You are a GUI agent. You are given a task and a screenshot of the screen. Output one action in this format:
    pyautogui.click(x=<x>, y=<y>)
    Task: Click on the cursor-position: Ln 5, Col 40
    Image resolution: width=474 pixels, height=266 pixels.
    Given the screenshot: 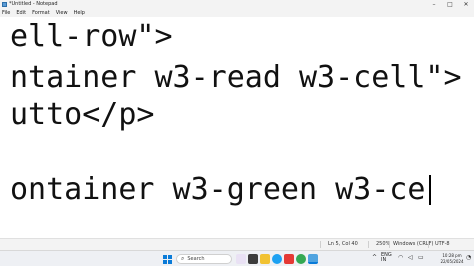 What is the action you would take?
    pyautogui.click(x=343, y=244)
    